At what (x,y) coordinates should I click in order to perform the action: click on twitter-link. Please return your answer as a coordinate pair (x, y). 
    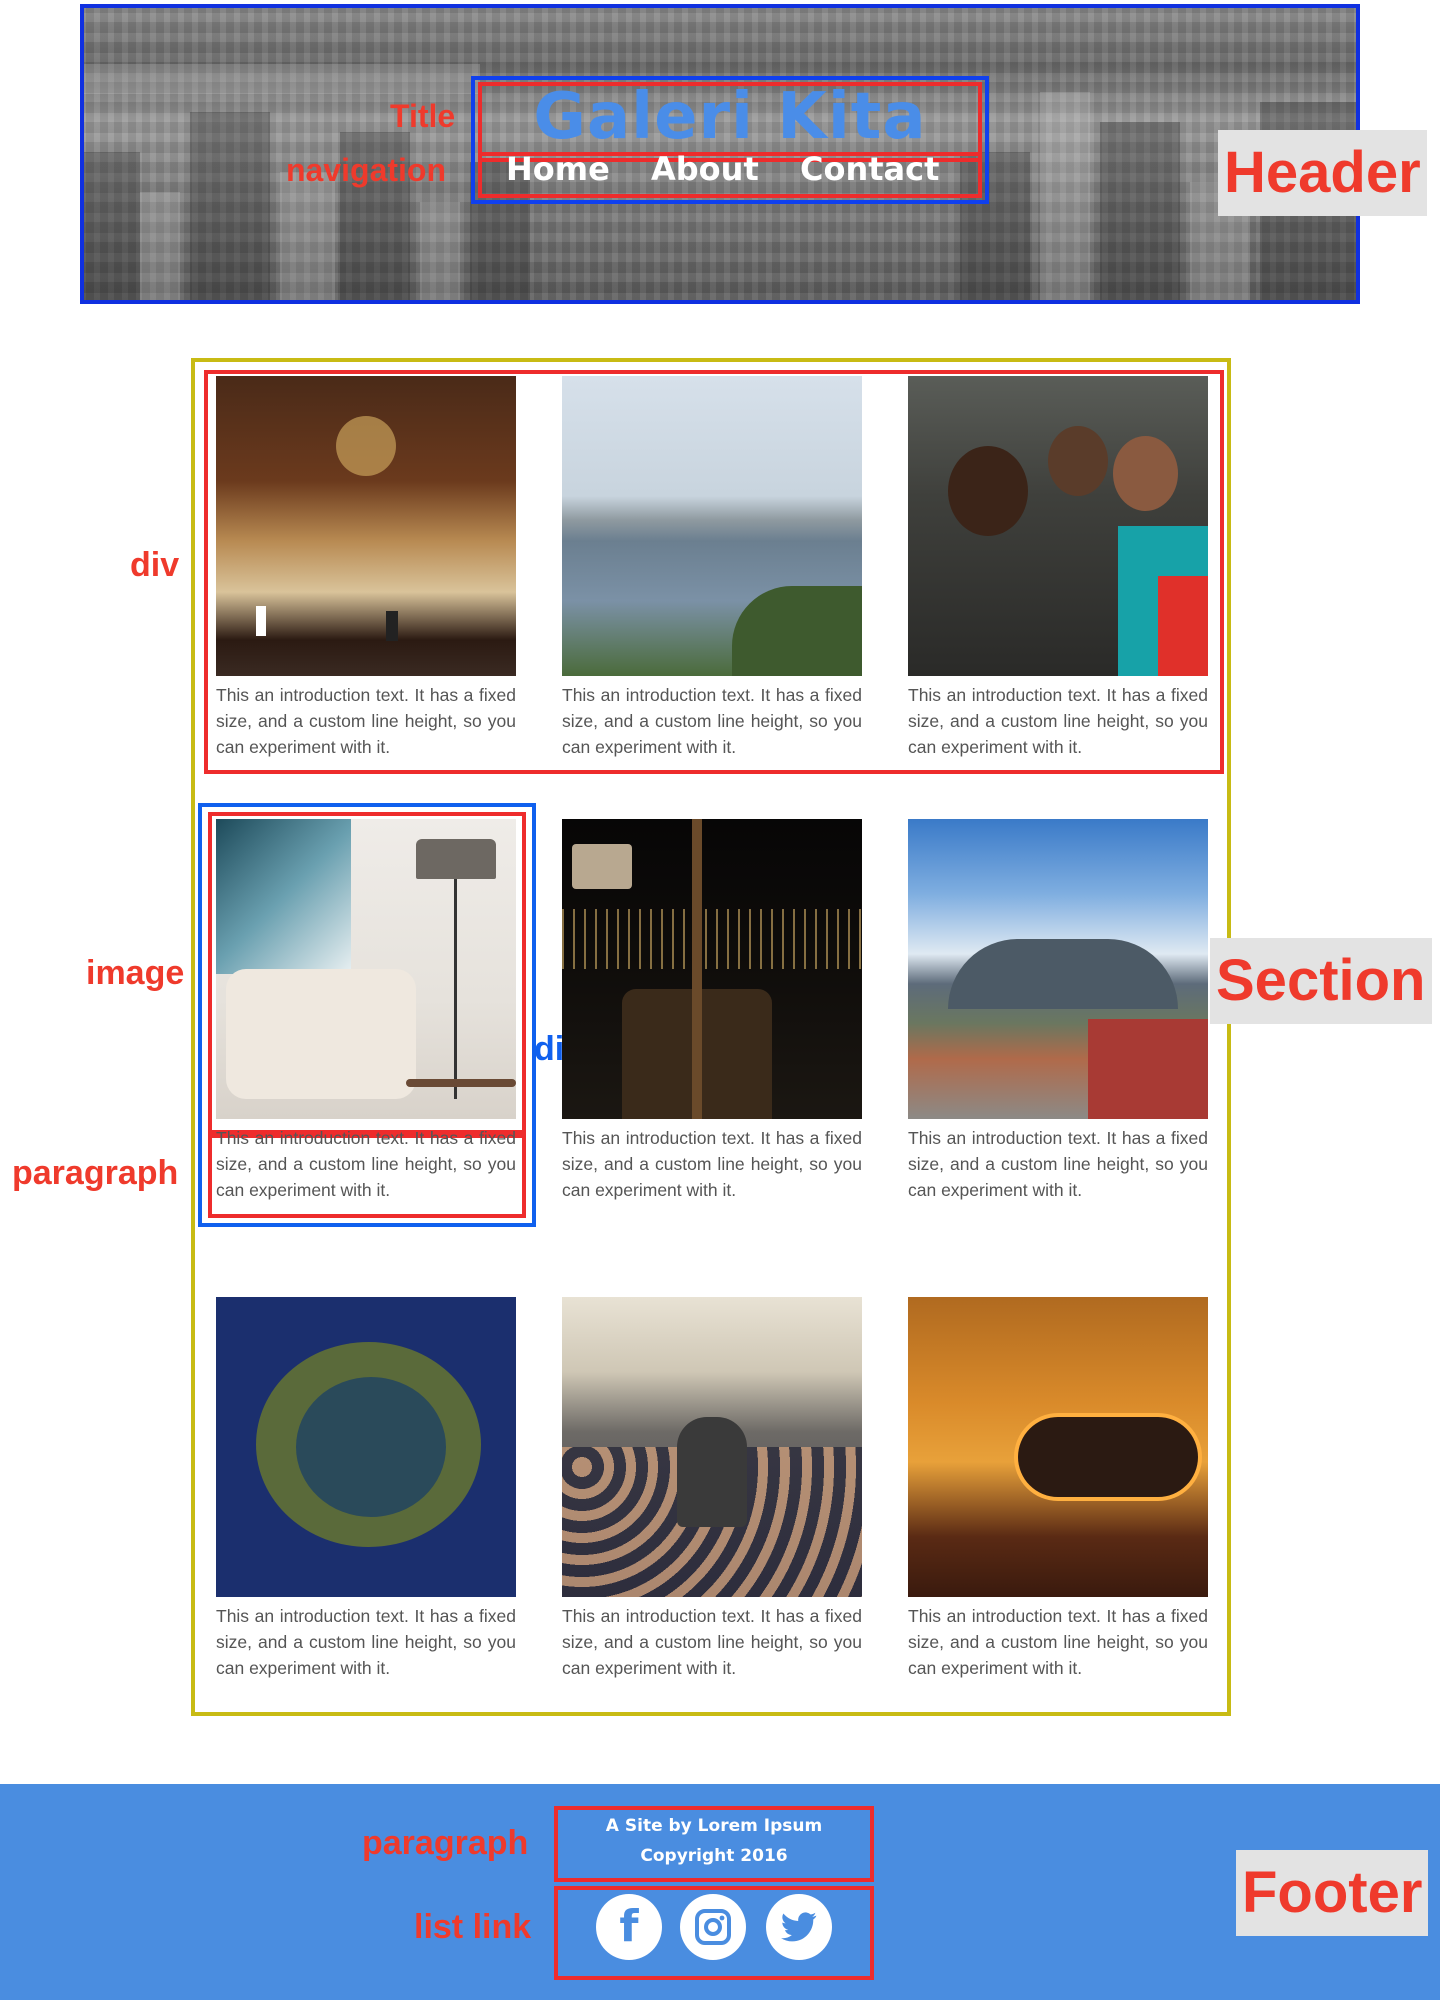
    Looking at the image, I should click on (799, 1927).